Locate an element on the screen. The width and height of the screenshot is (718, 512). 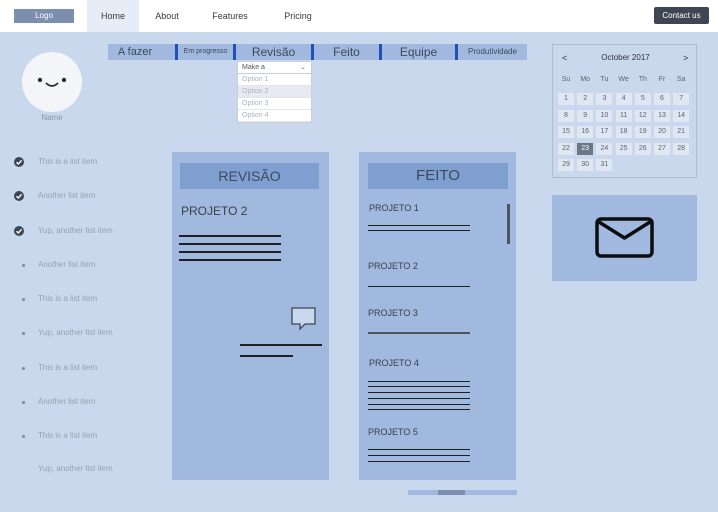
calendar-day: 18 is located at coordinates (623, 132).